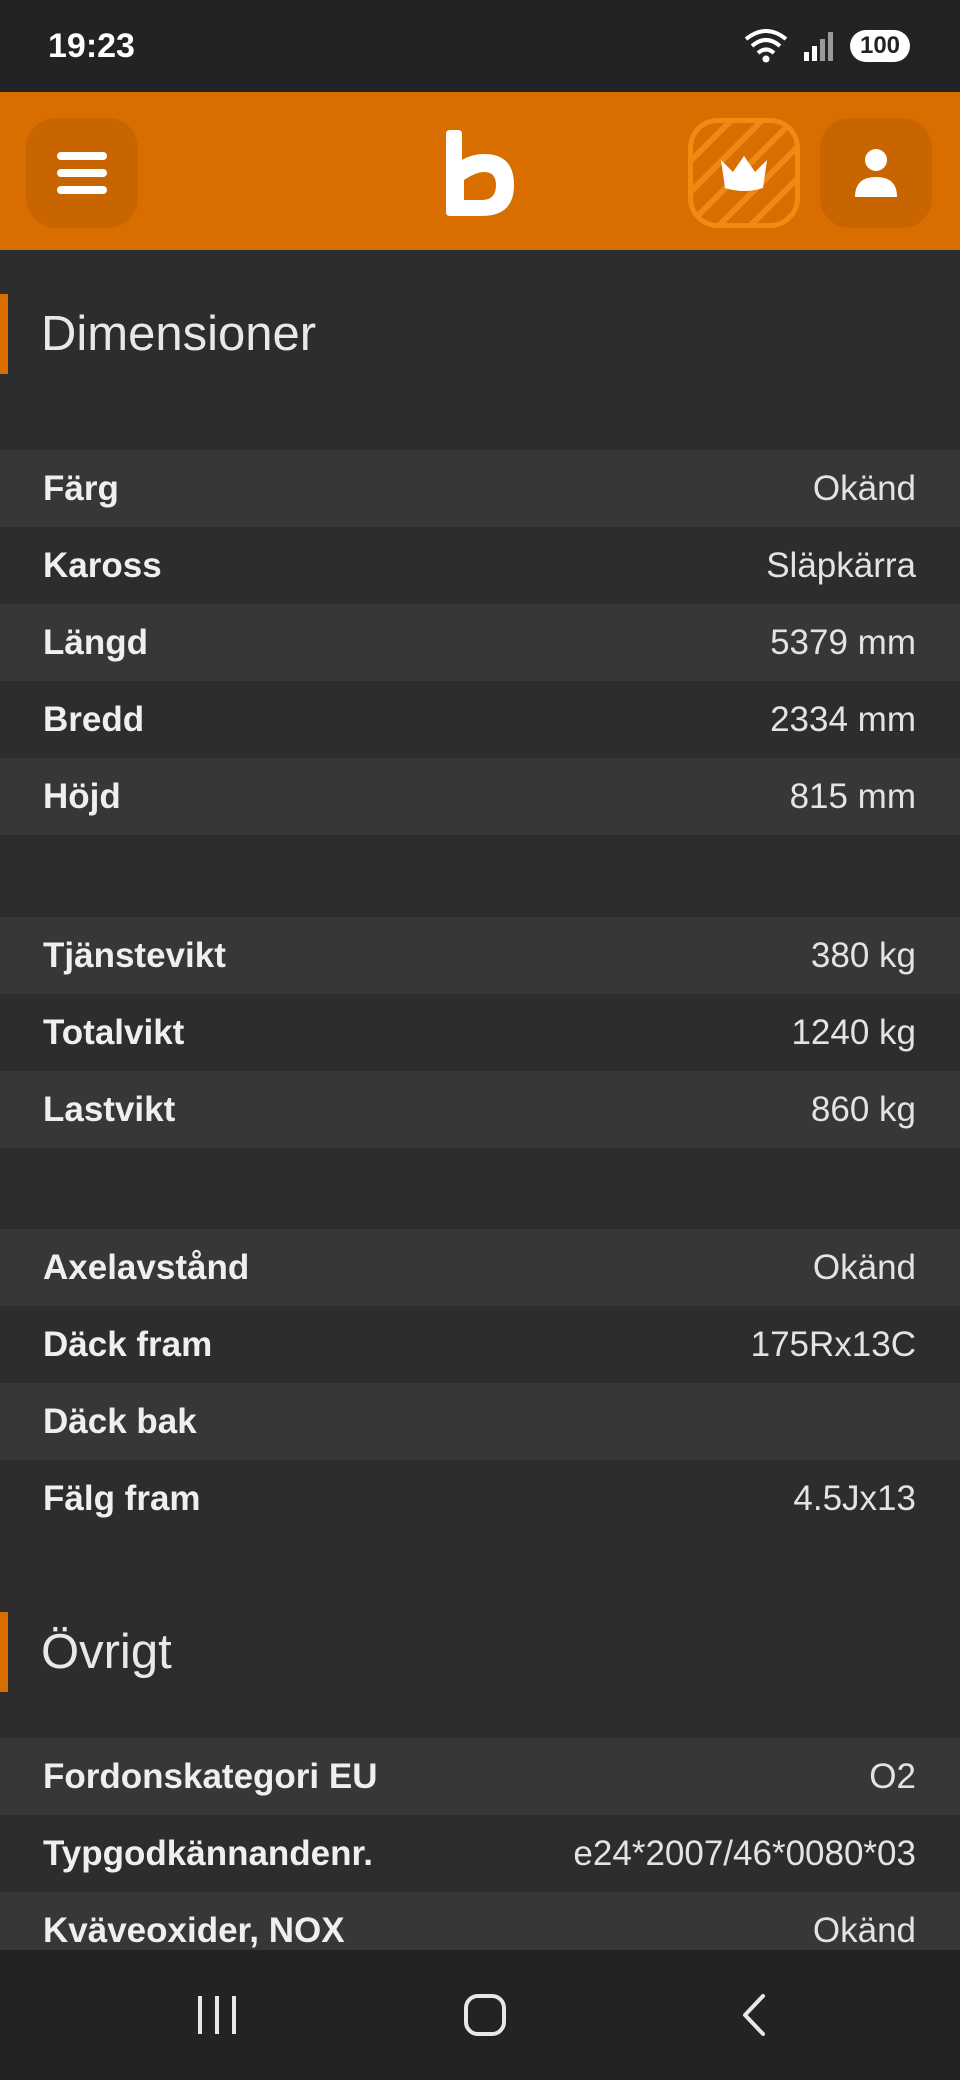  Describe the element at coordinates (863, 955) in the screenshot. I see `row-value: 380 kg` at that location.